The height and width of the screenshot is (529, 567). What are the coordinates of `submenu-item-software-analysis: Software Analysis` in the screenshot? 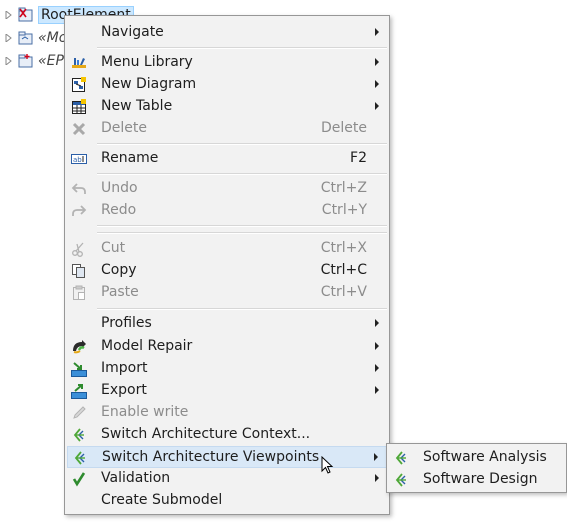 It's located at (476, 458).